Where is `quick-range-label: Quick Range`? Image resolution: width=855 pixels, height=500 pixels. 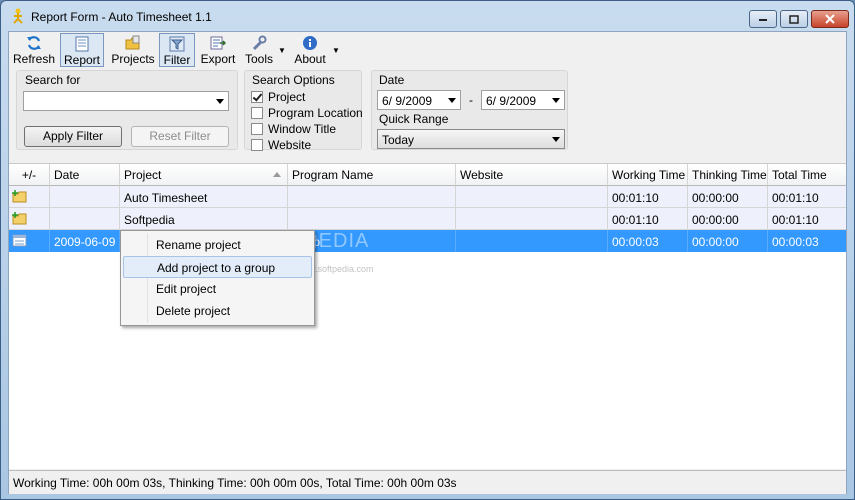
quick-range-label: Quick Range is located at coordinates (414, 119).